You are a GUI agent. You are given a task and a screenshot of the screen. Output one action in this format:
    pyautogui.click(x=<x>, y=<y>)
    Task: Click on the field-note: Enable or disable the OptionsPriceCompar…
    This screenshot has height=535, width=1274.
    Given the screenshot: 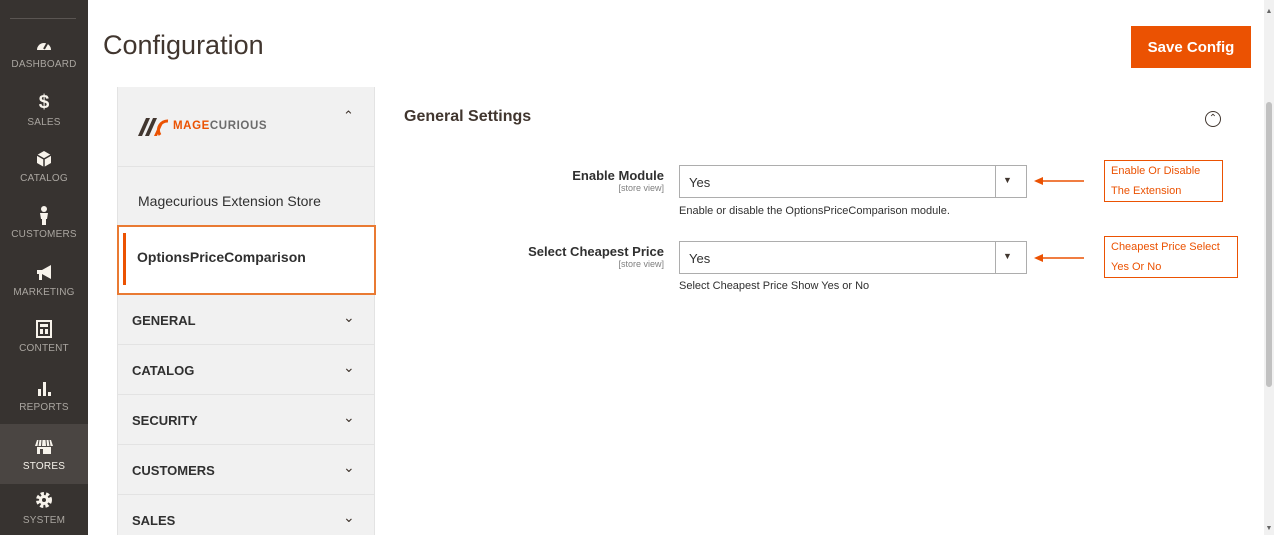 What is the action you would take?
    pyautogui.click(x=814, y=211)
    